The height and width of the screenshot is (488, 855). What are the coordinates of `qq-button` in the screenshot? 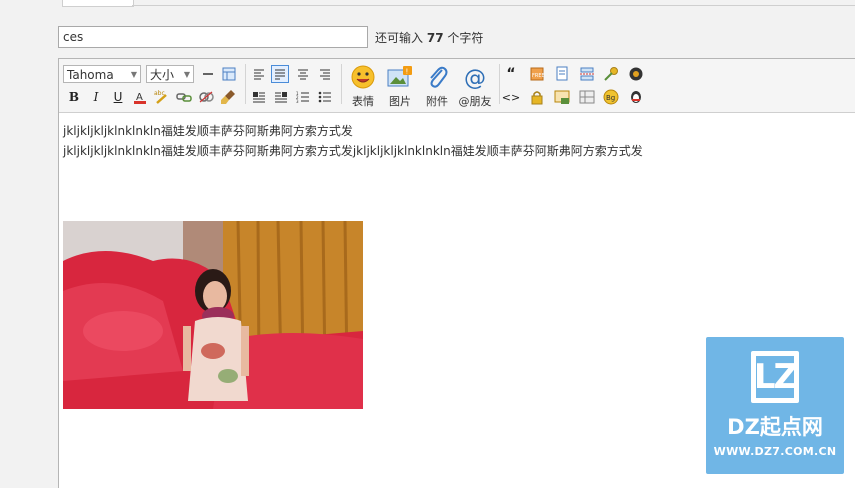 It's located at (636, 97).